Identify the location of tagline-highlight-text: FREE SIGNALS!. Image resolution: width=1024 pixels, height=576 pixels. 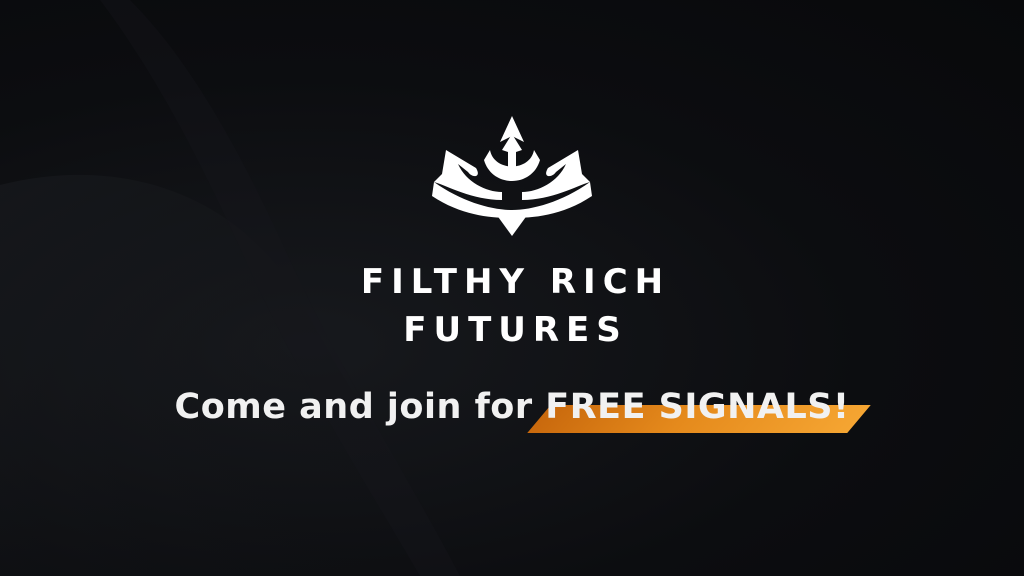
(697, 407).